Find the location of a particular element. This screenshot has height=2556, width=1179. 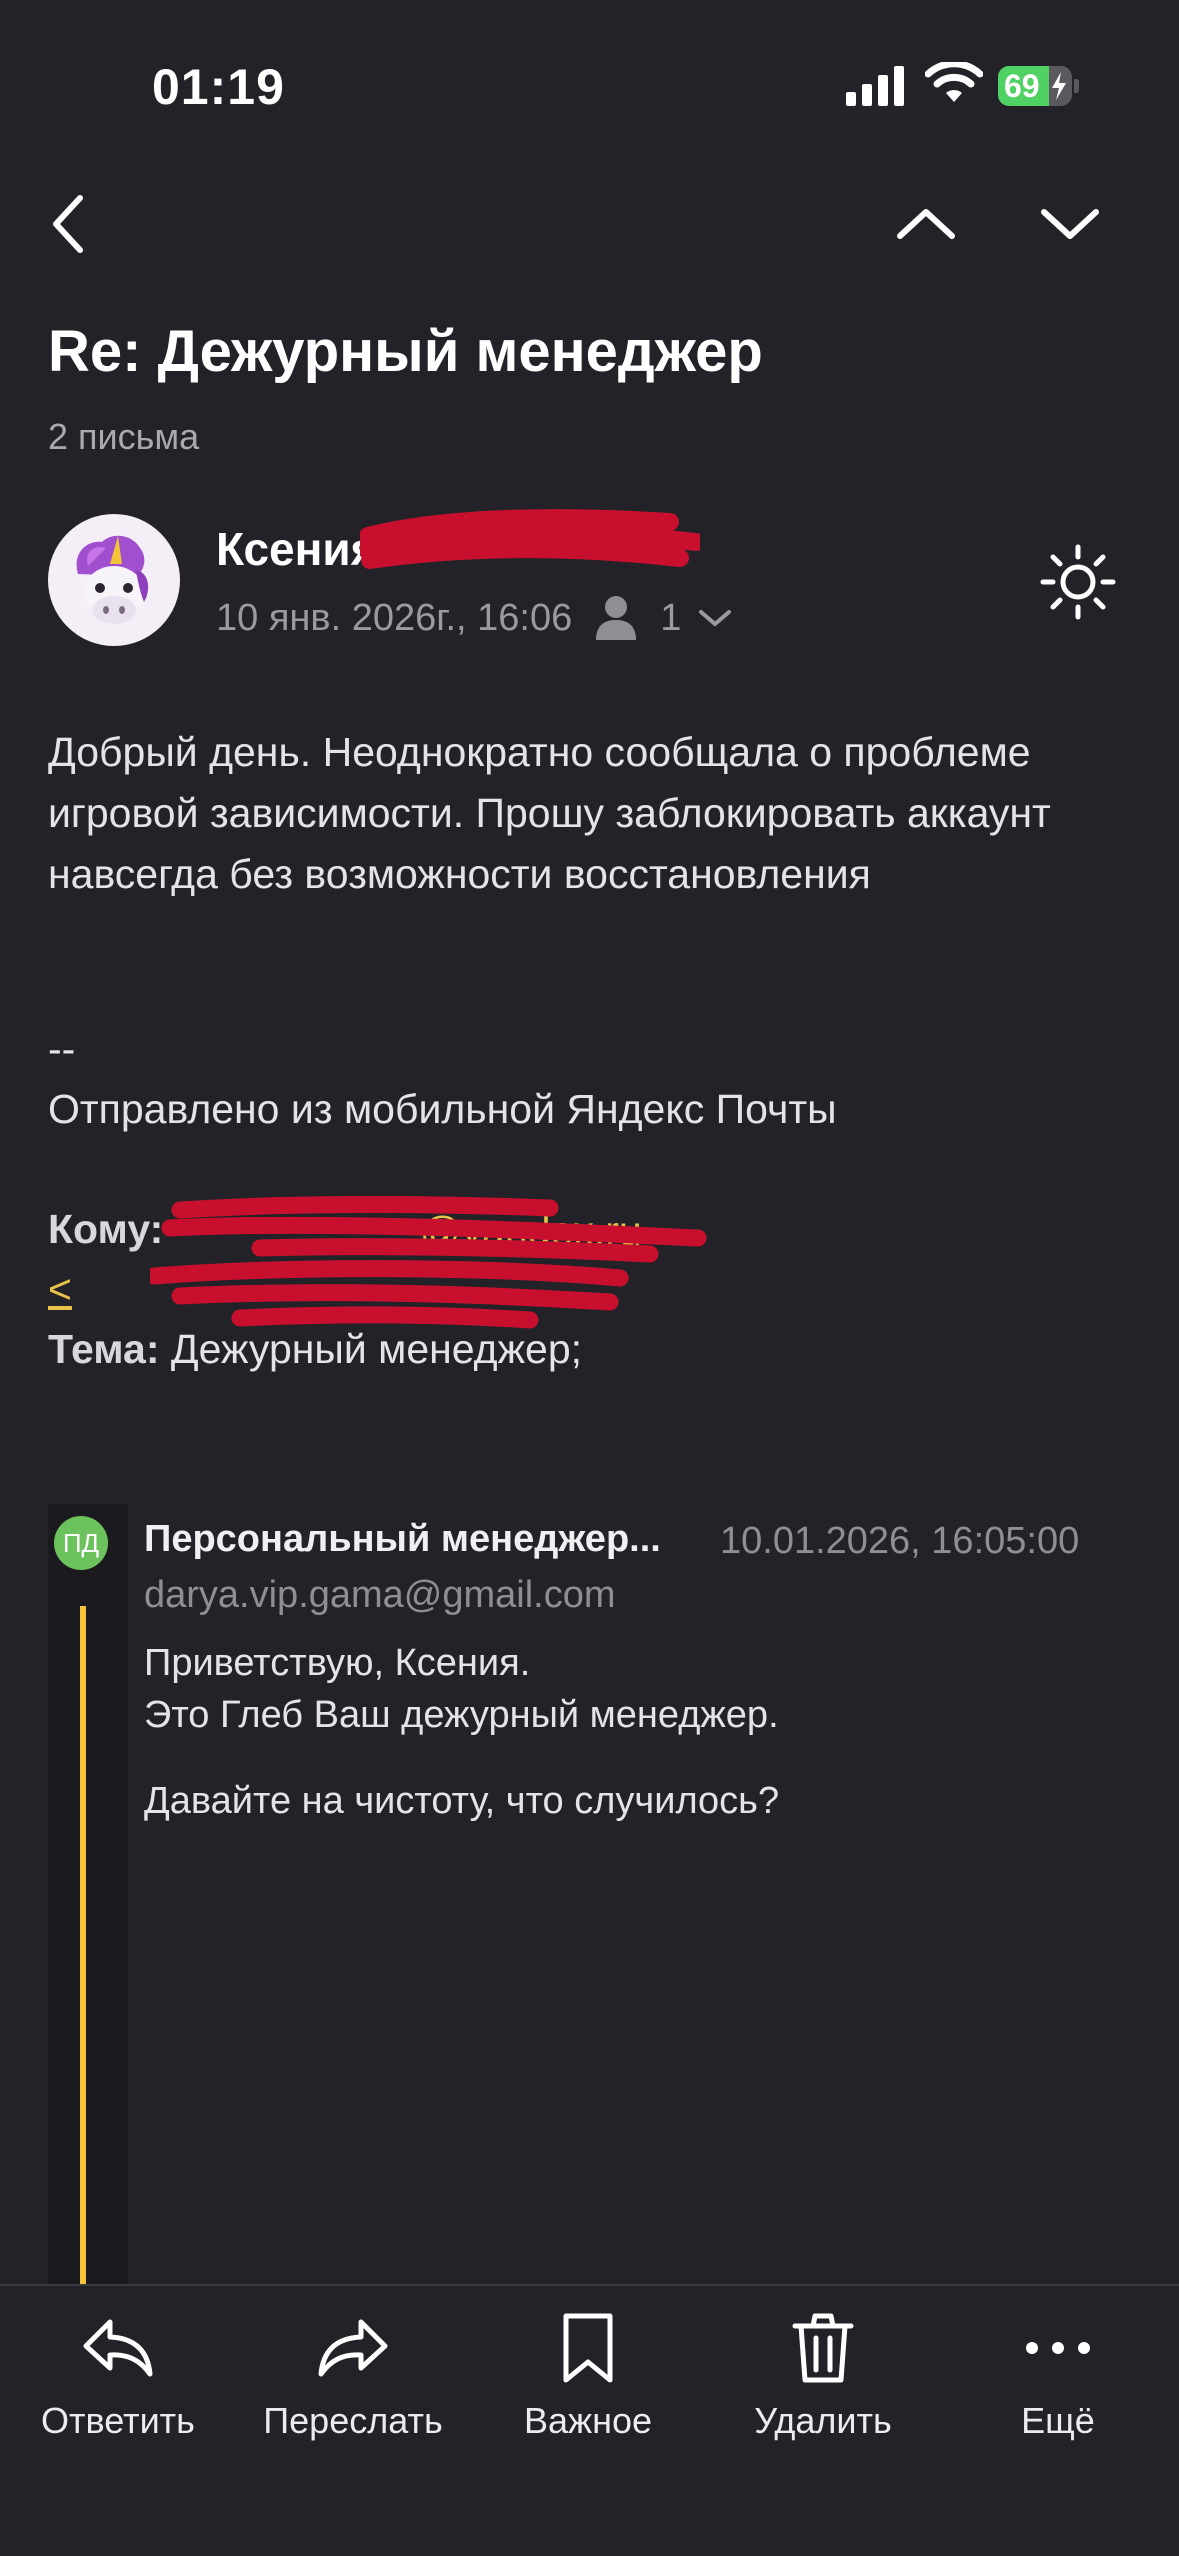

next-message-button is located at coordinates (1070, 224).